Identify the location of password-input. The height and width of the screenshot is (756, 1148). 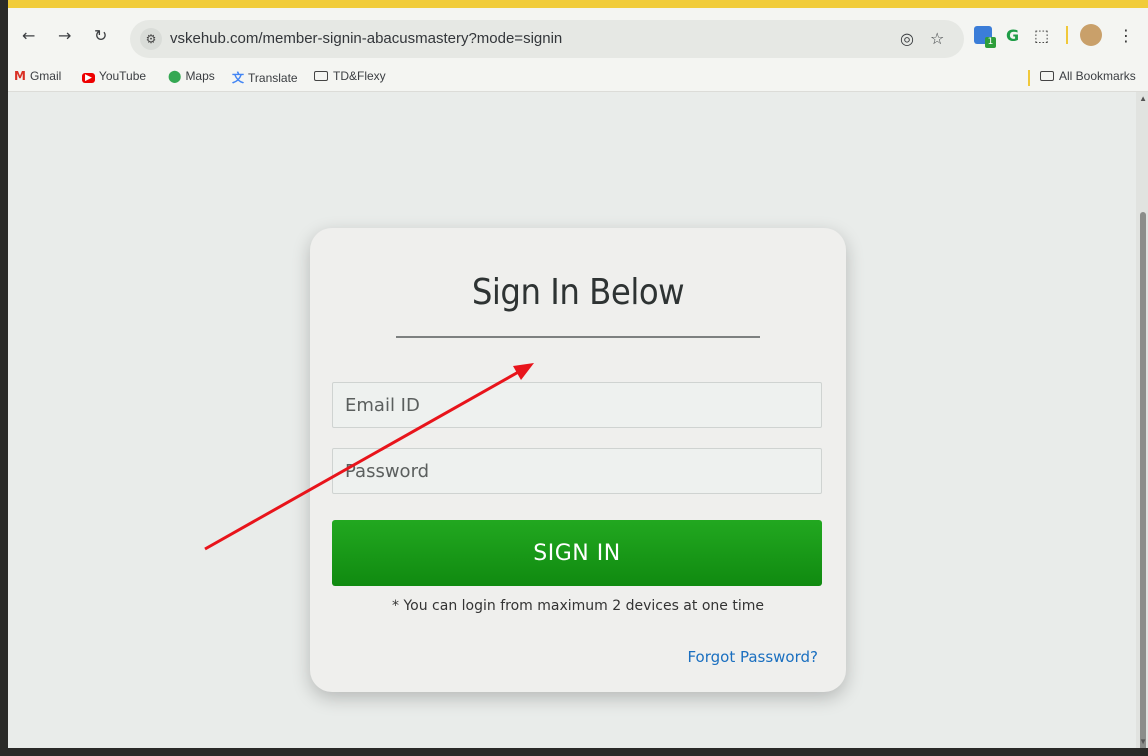
(577, 471).